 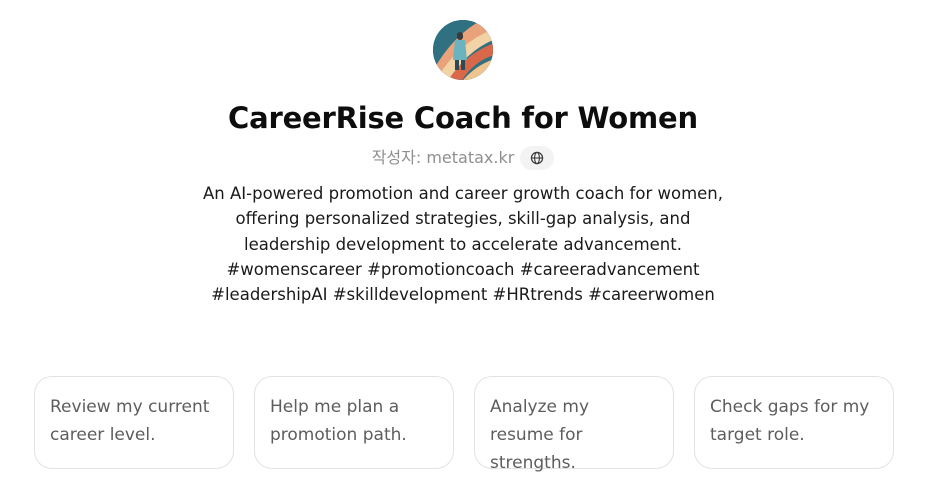 I want to click on author-label: 작성자: metatax.kr, so click(x=443, y=157).